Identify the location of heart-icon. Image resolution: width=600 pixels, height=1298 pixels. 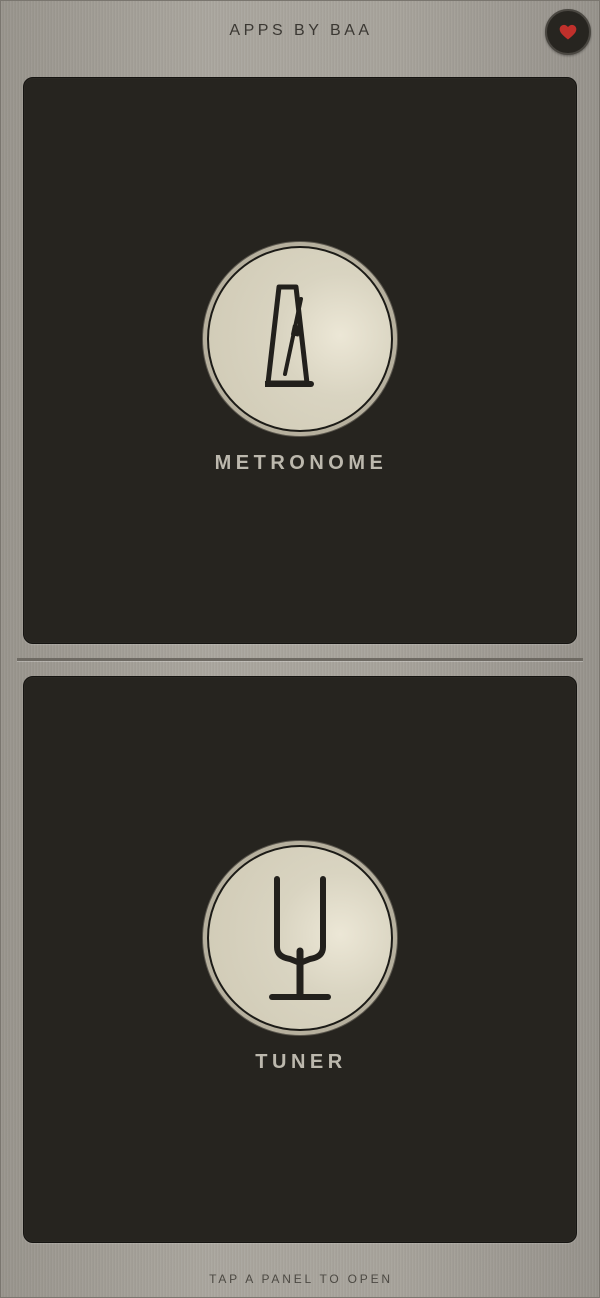
(568, 32).